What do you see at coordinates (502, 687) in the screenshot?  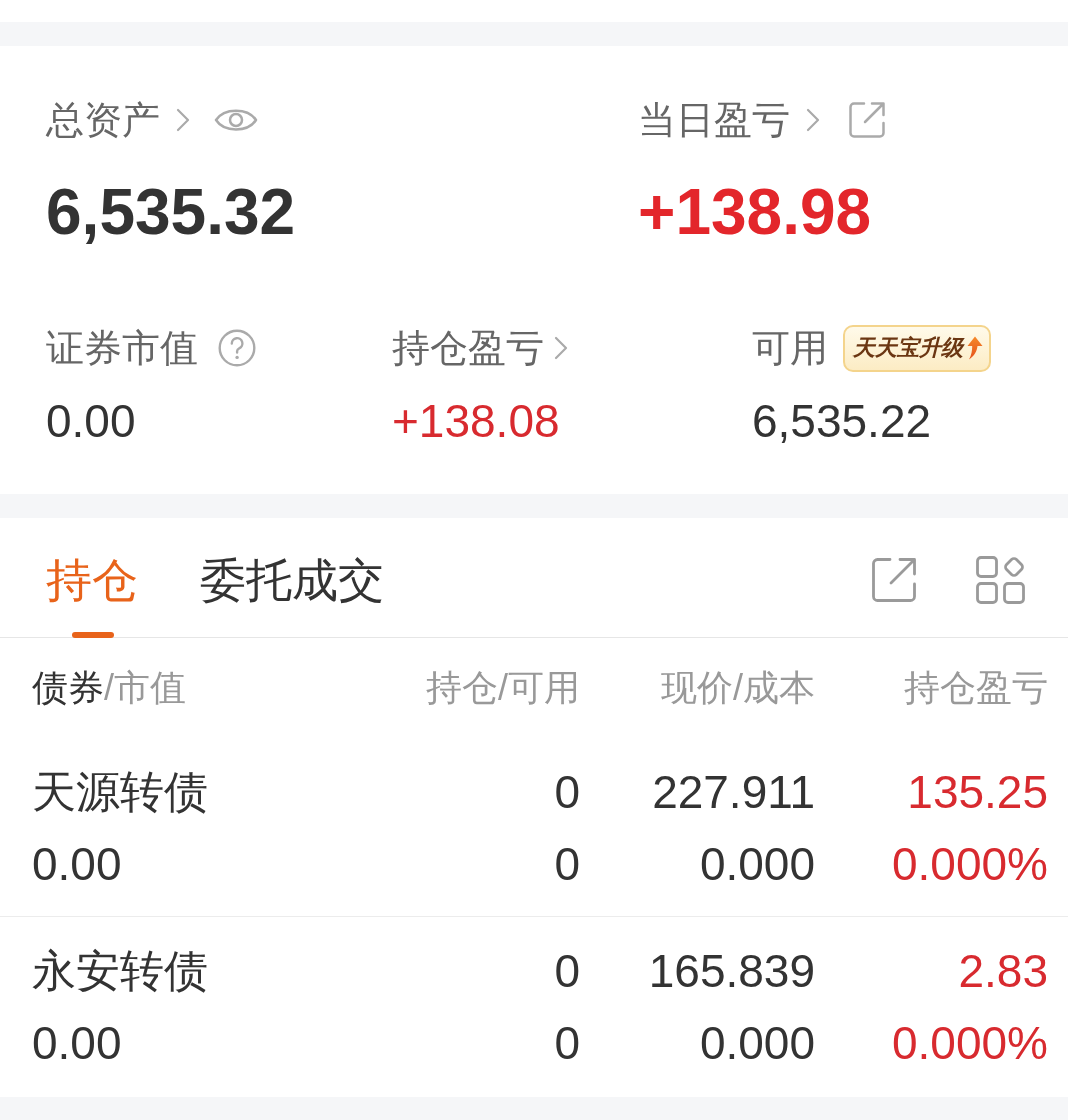 I see `column-header: 持仓/可用` at bounding box center [502, 687].